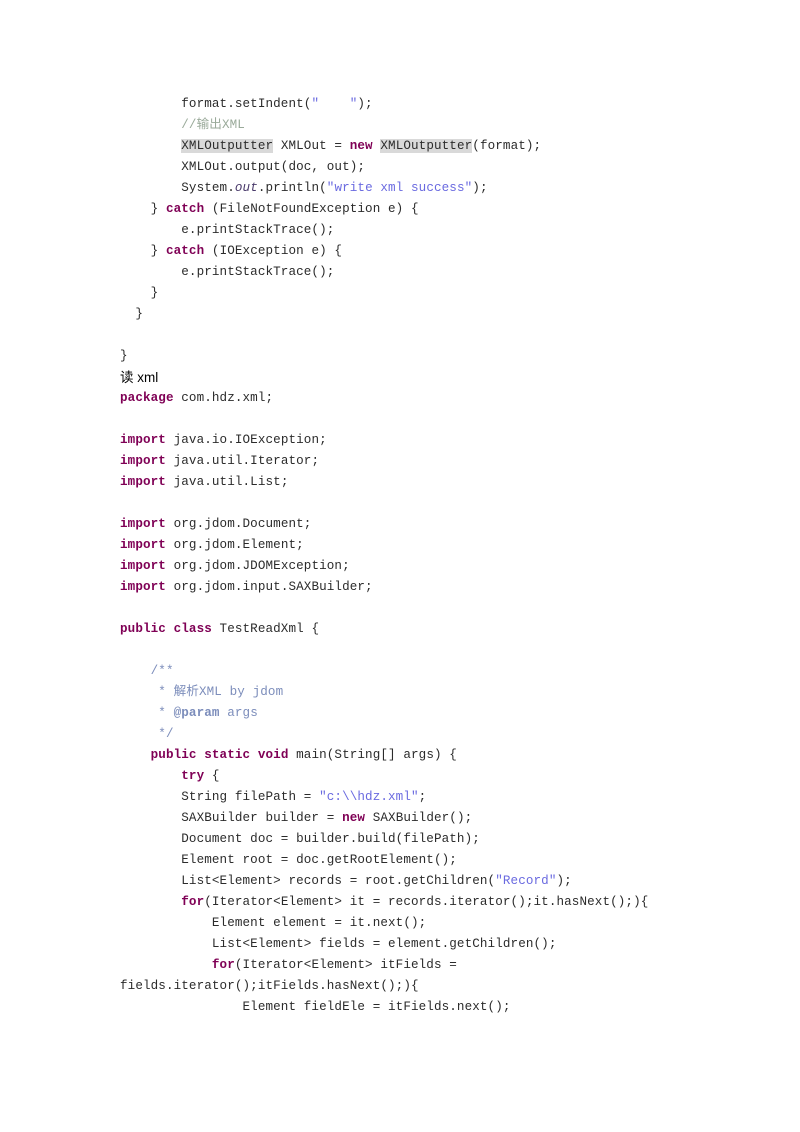  I want to click on code-line: */, so click(147, 734).